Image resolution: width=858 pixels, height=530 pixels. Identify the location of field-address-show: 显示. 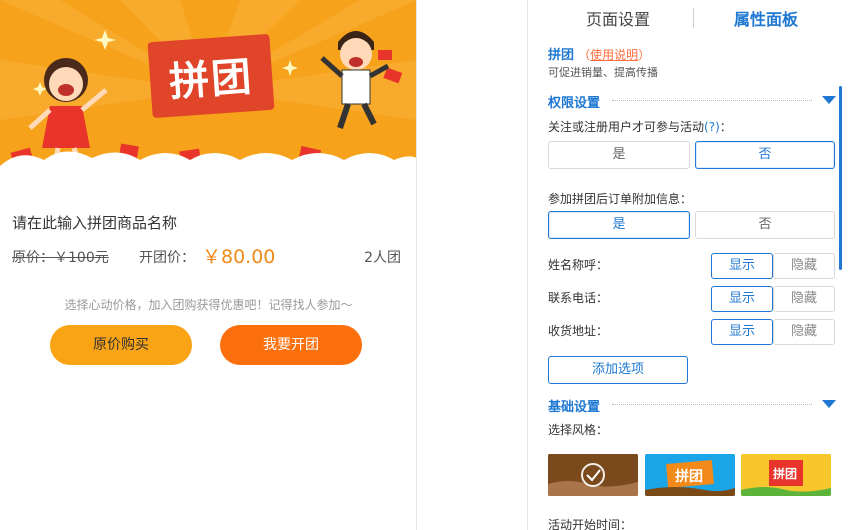
(742, 332).